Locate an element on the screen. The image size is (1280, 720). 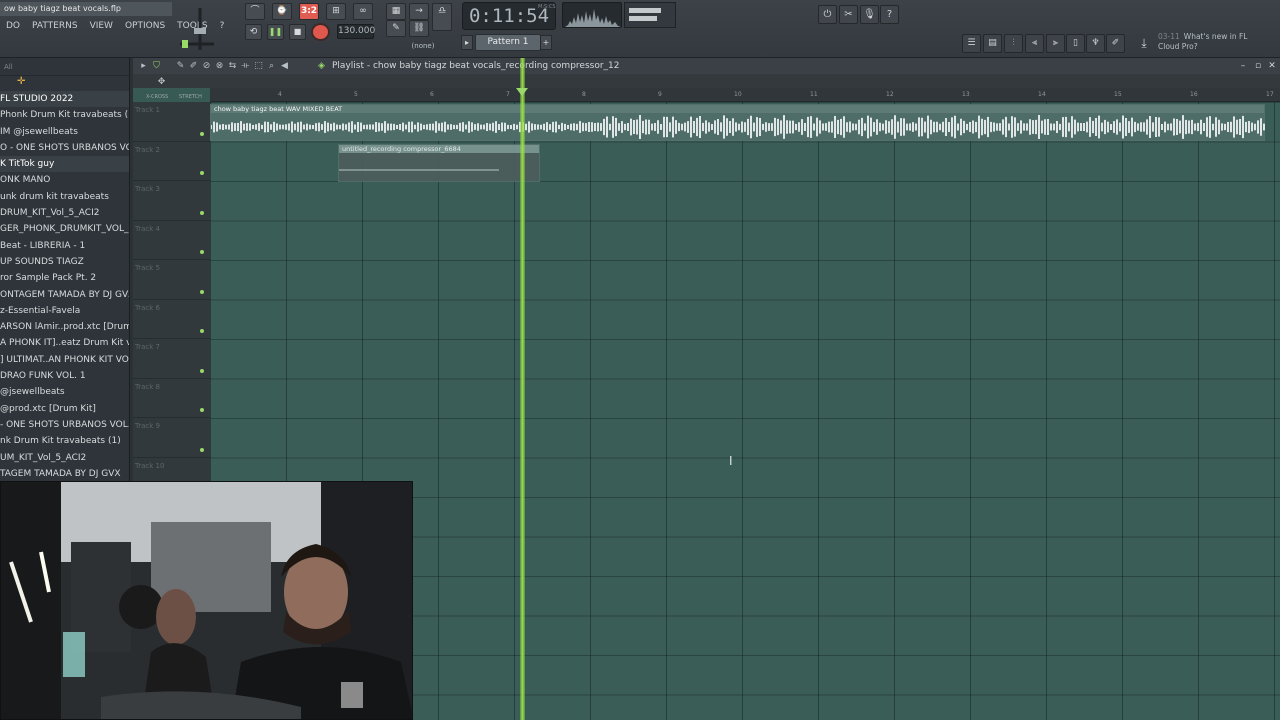
stretch-label: STRETCH is located at coordinates (190, 97).